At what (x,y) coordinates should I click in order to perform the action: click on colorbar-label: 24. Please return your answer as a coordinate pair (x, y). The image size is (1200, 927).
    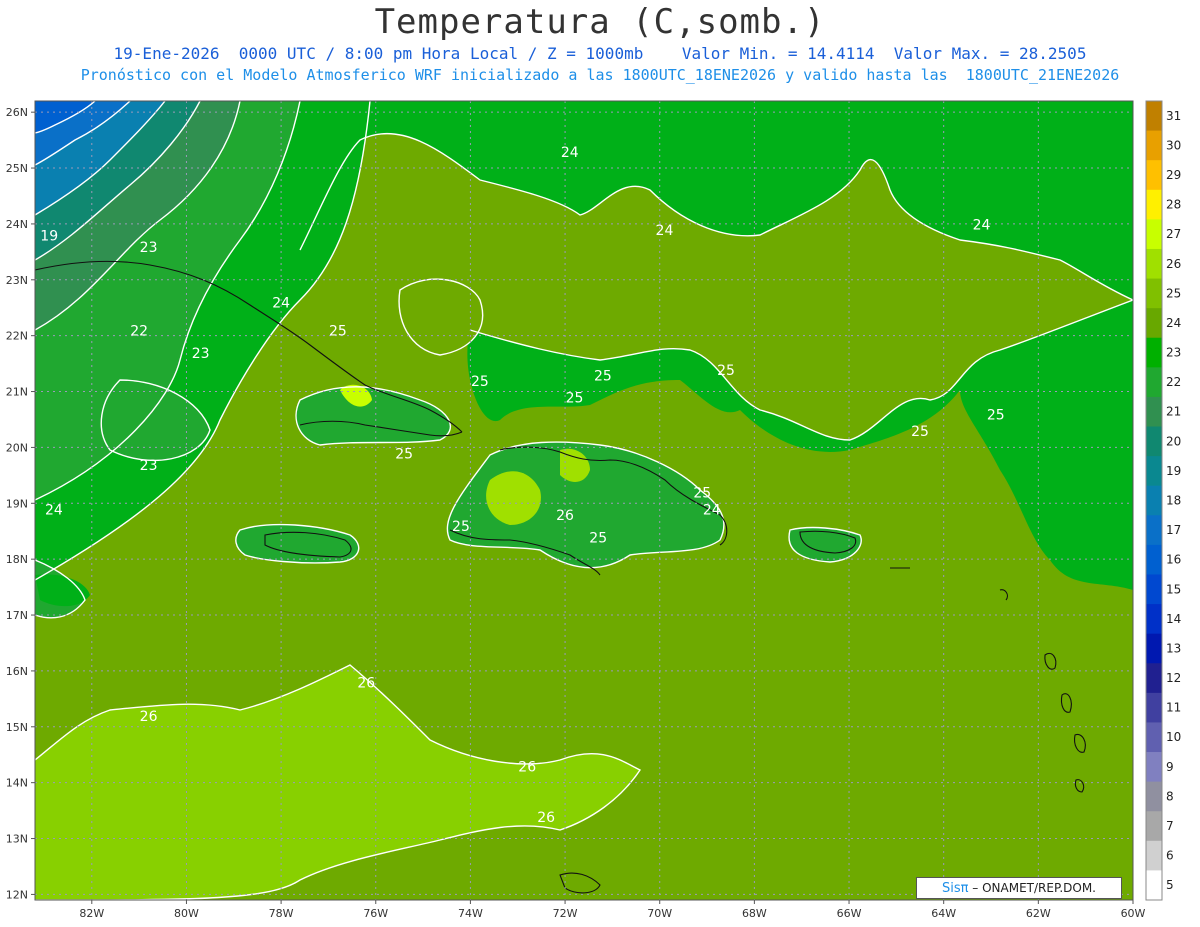
    Looking at the image, I should click on (1173, 323).